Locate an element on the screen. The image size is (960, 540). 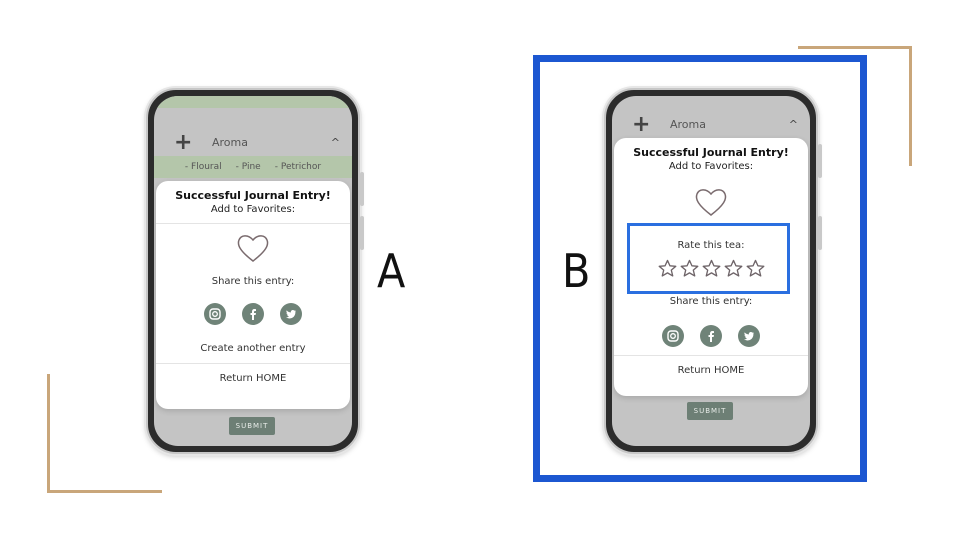
label-b: B is located at coordinates (576, 271).